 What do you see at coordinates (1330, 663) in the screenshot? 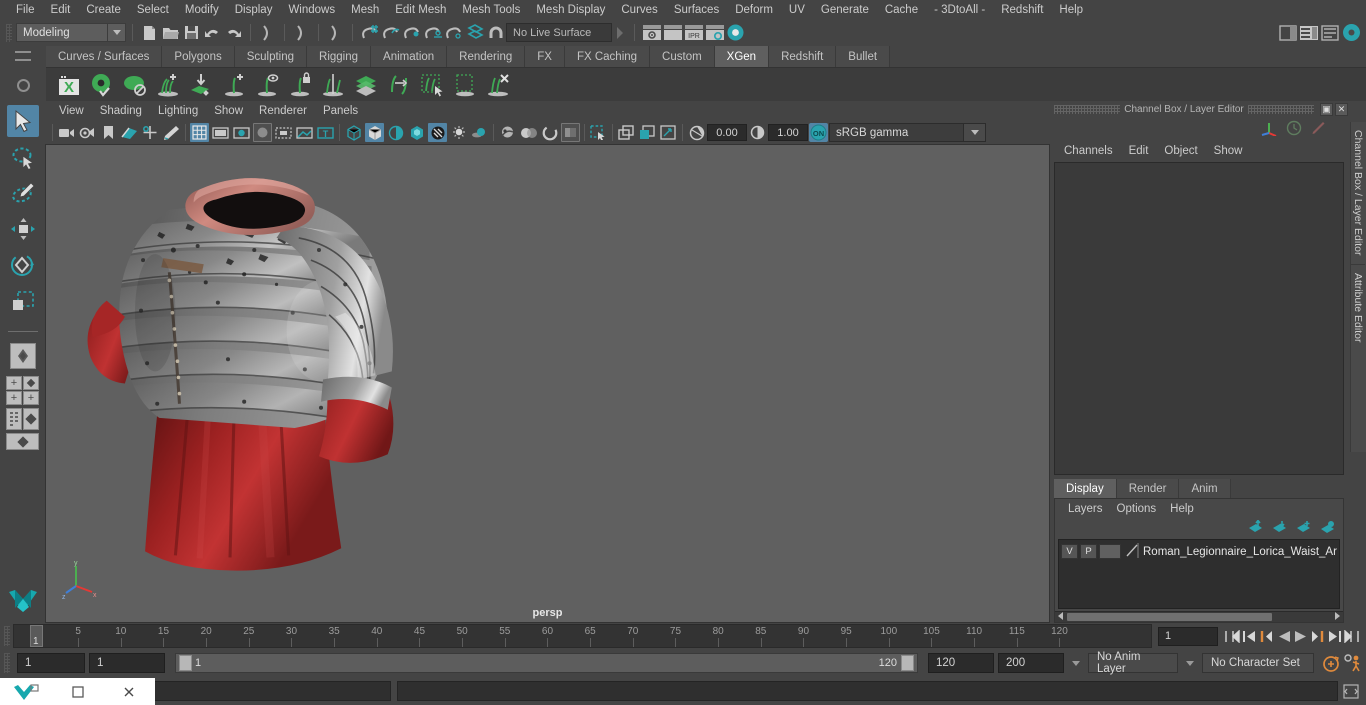
I see `auto-keyframe-icon` at bounding box center [1330, 663].